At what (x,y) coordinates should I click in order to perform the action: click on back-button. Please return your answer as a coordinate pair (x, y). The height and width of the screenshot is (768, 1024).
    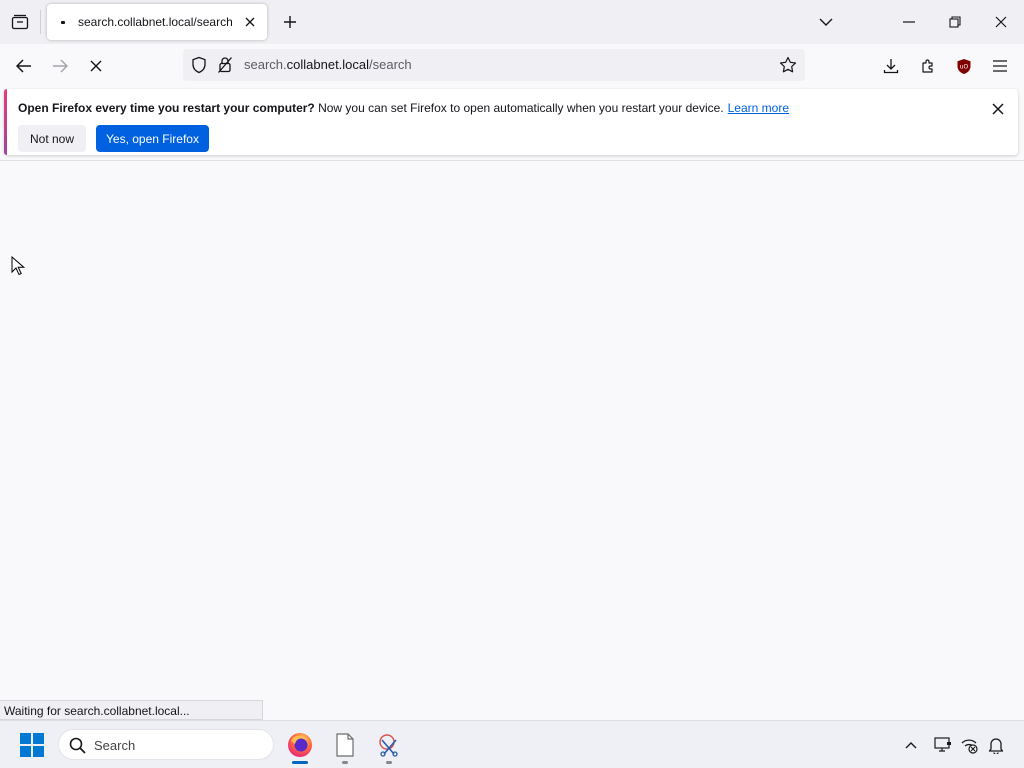
    Looking at the image, I should click on (24, 66).